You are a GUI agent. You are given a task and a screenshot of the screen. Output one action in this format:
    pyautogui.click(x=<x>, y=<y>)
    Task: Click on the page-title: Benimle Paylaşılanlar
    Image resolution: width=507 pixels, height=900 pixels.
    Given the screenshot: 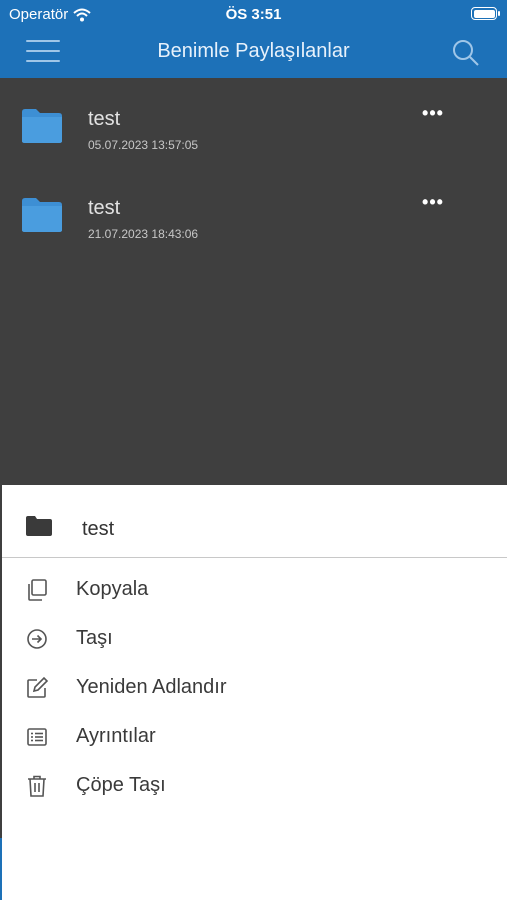 What is the action you would take?
    pyautogui.click(x=253, y=51)
    